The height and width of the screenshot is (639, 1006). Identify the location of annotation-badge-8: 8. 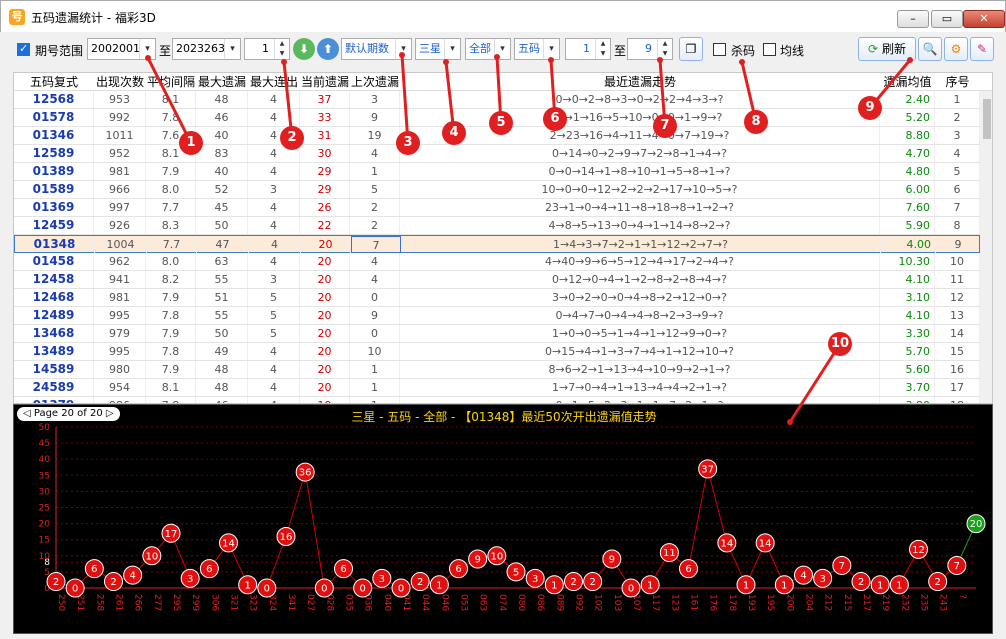
(756, 122).